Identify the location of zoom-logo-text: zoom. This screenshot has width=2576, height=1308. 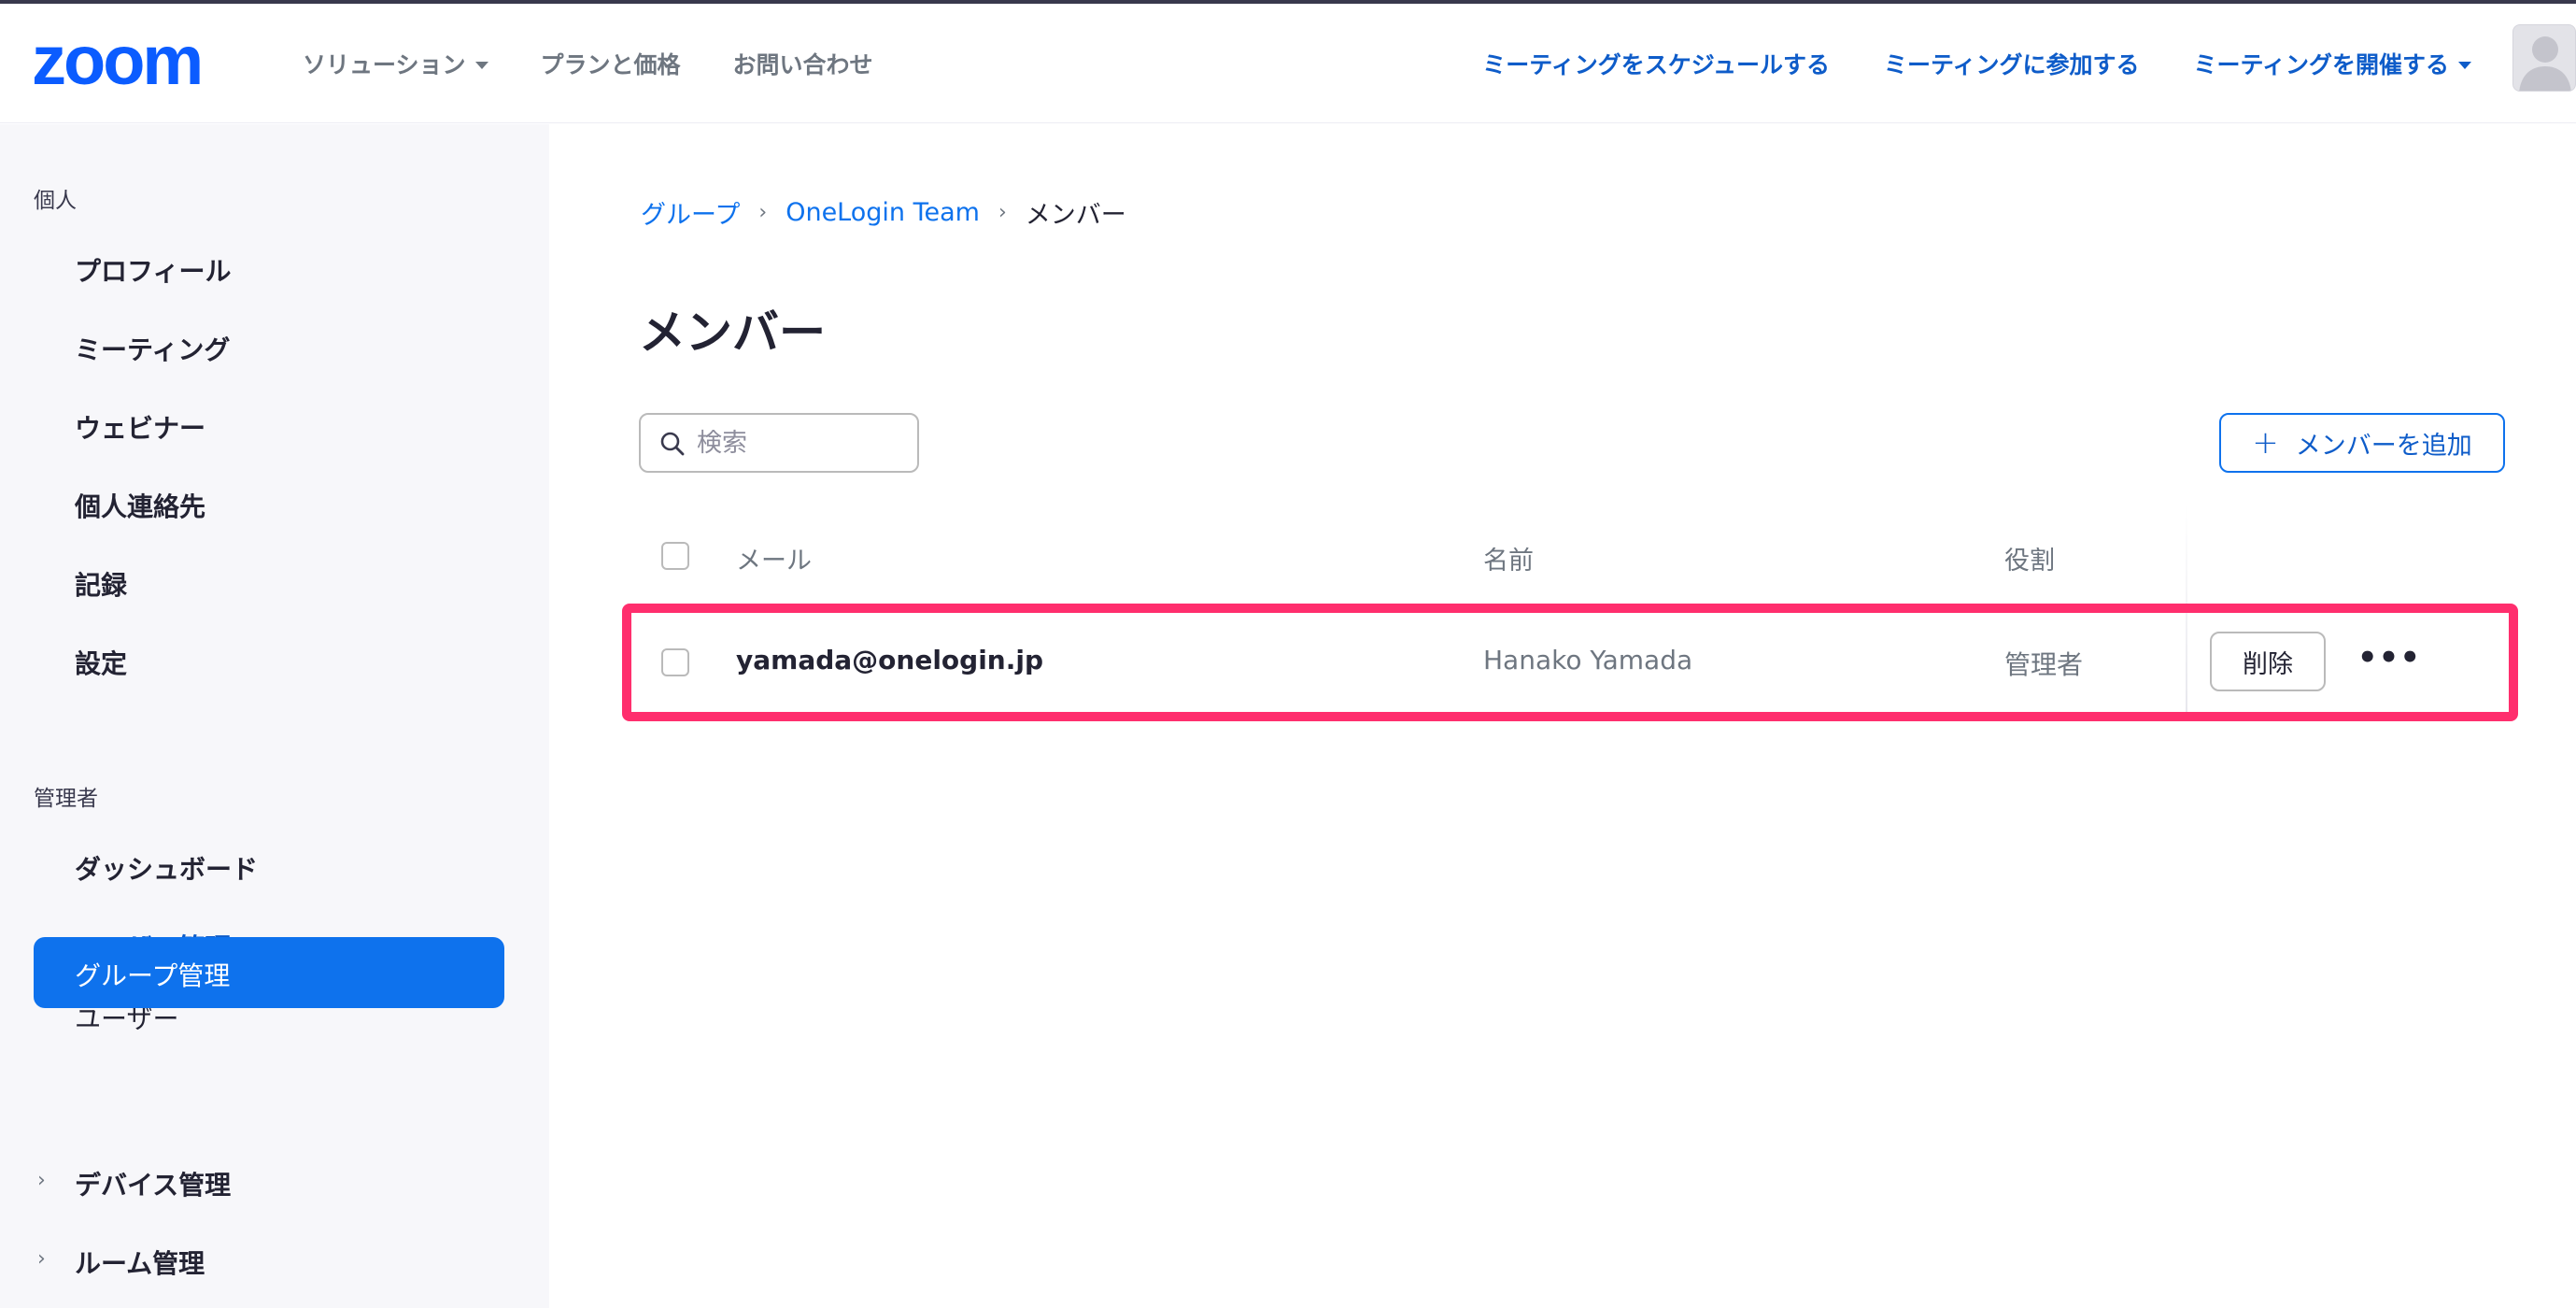
(116, 62).